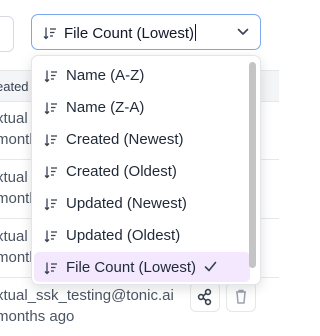  What do you see at coordinates (105, 107) in the screenshot?
I see `sort-option-label: Name (Z-A)` at bounding box center [105, 107].